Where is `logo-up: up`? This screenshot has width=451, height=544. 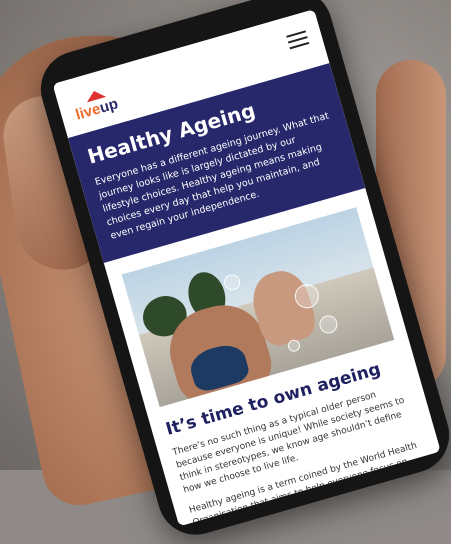 logo-up: up is located at coordinates (109, 106).